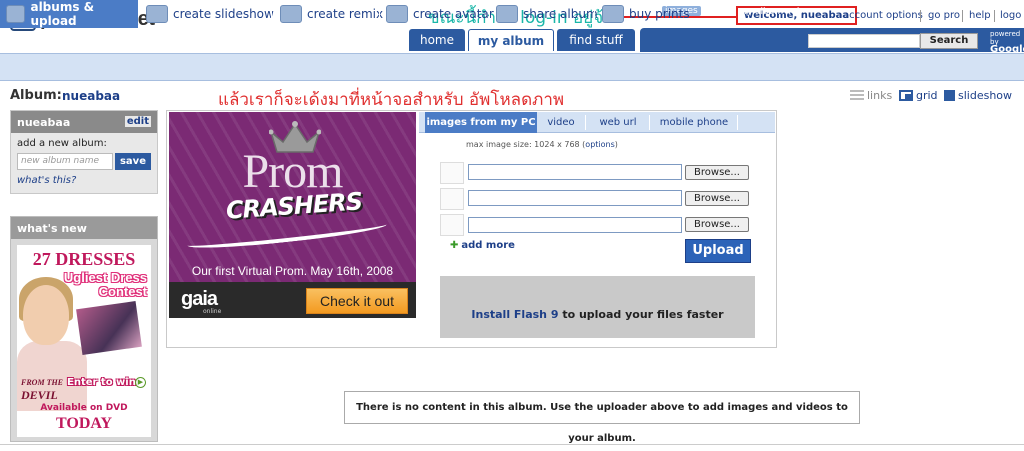 The height and width of the screenshot is (451, 1024). I want to click on ad-devil-line1: FROM THE, so click(42, 382).